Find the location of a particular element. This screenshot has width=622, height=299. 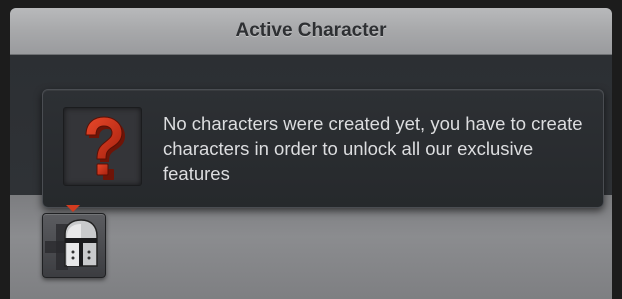

knight-helmet-icon is located at coordinates (71, 244).